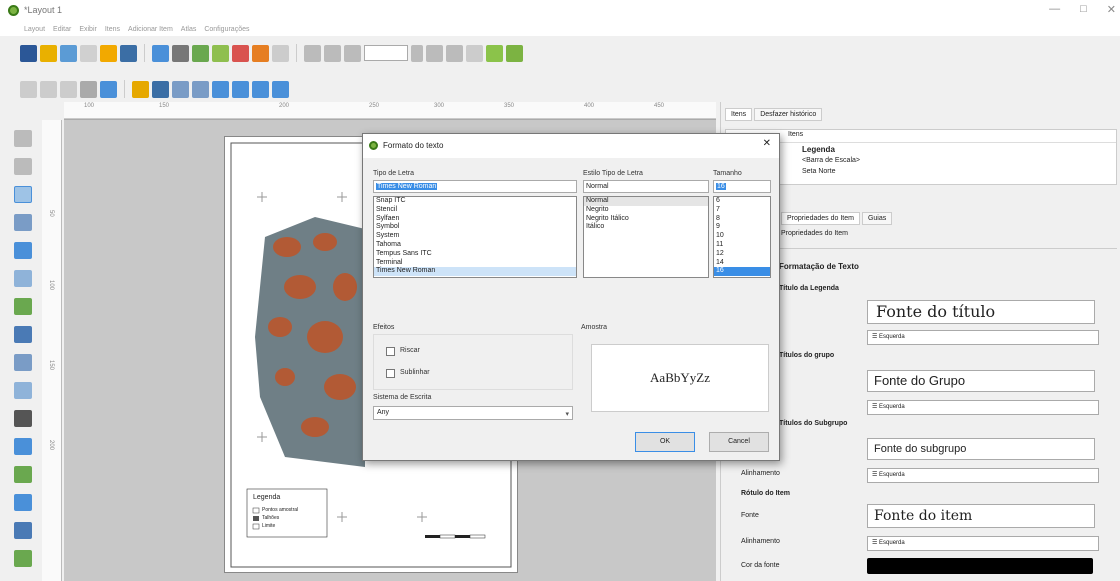 This screenshot has height=581, width=1120. I want to click on list-item-selected: 16, so click(742, 272).